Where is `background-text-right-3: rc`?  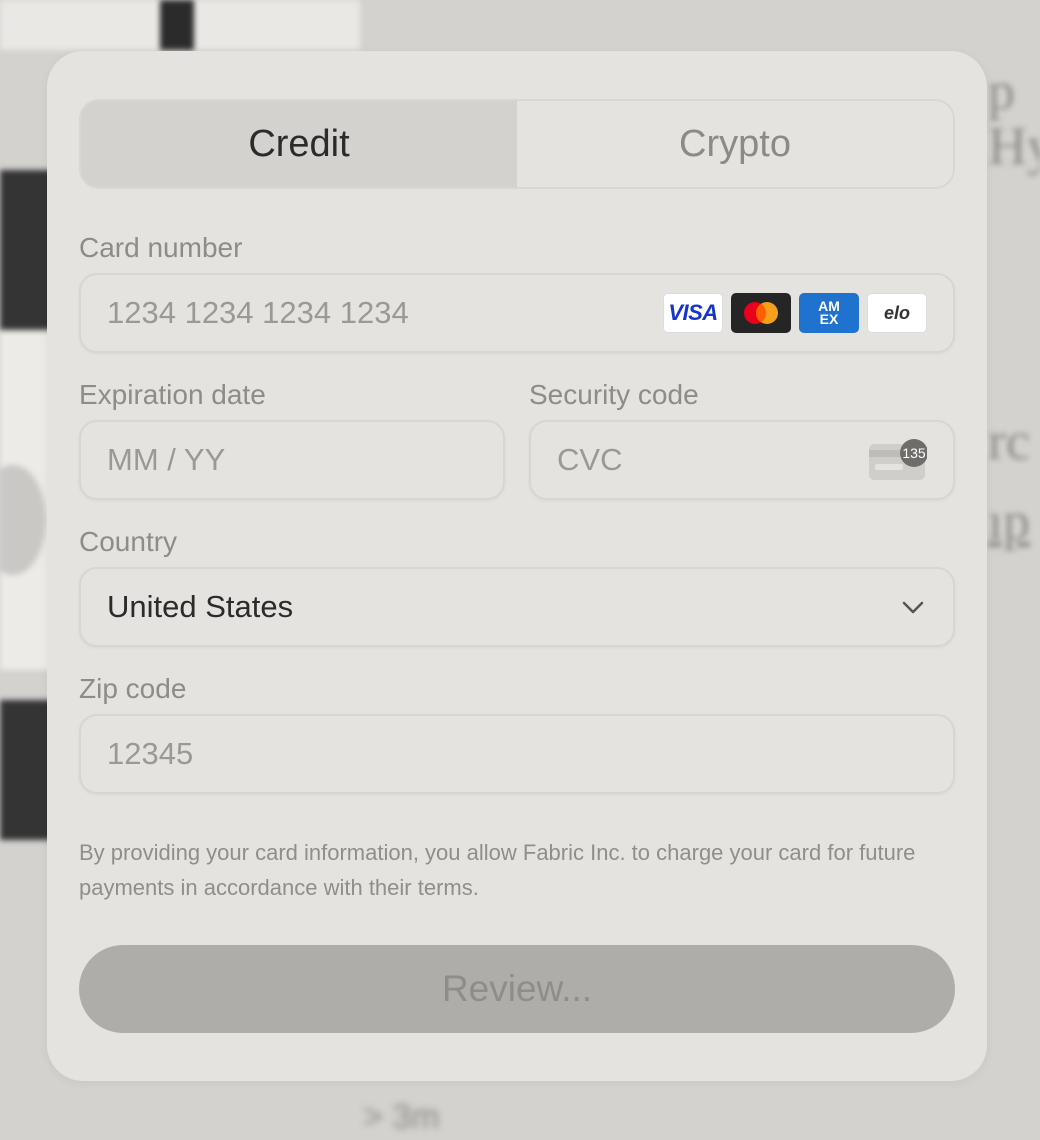
background-text-right-3: rc is located at coordinates (1009, 441).